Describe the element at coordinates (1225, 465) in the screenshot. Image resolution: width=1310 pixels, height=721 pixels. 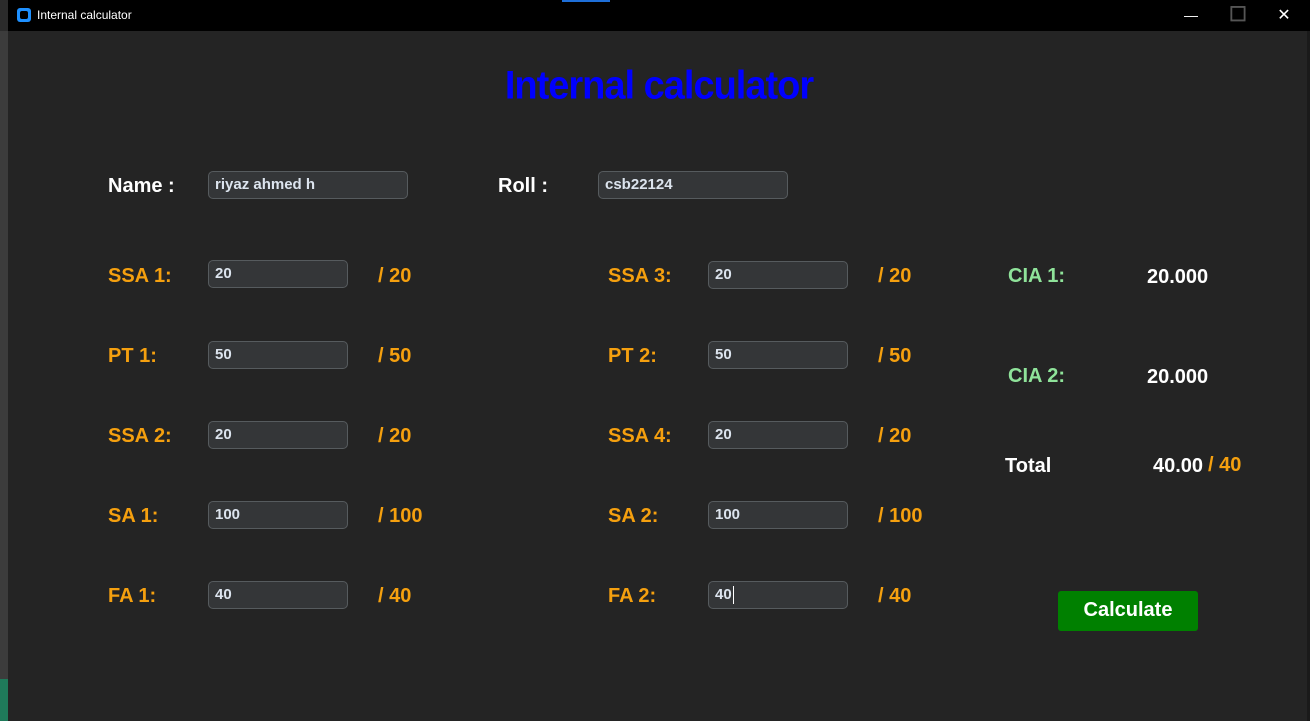
I see `total-max: / 40` at that location.